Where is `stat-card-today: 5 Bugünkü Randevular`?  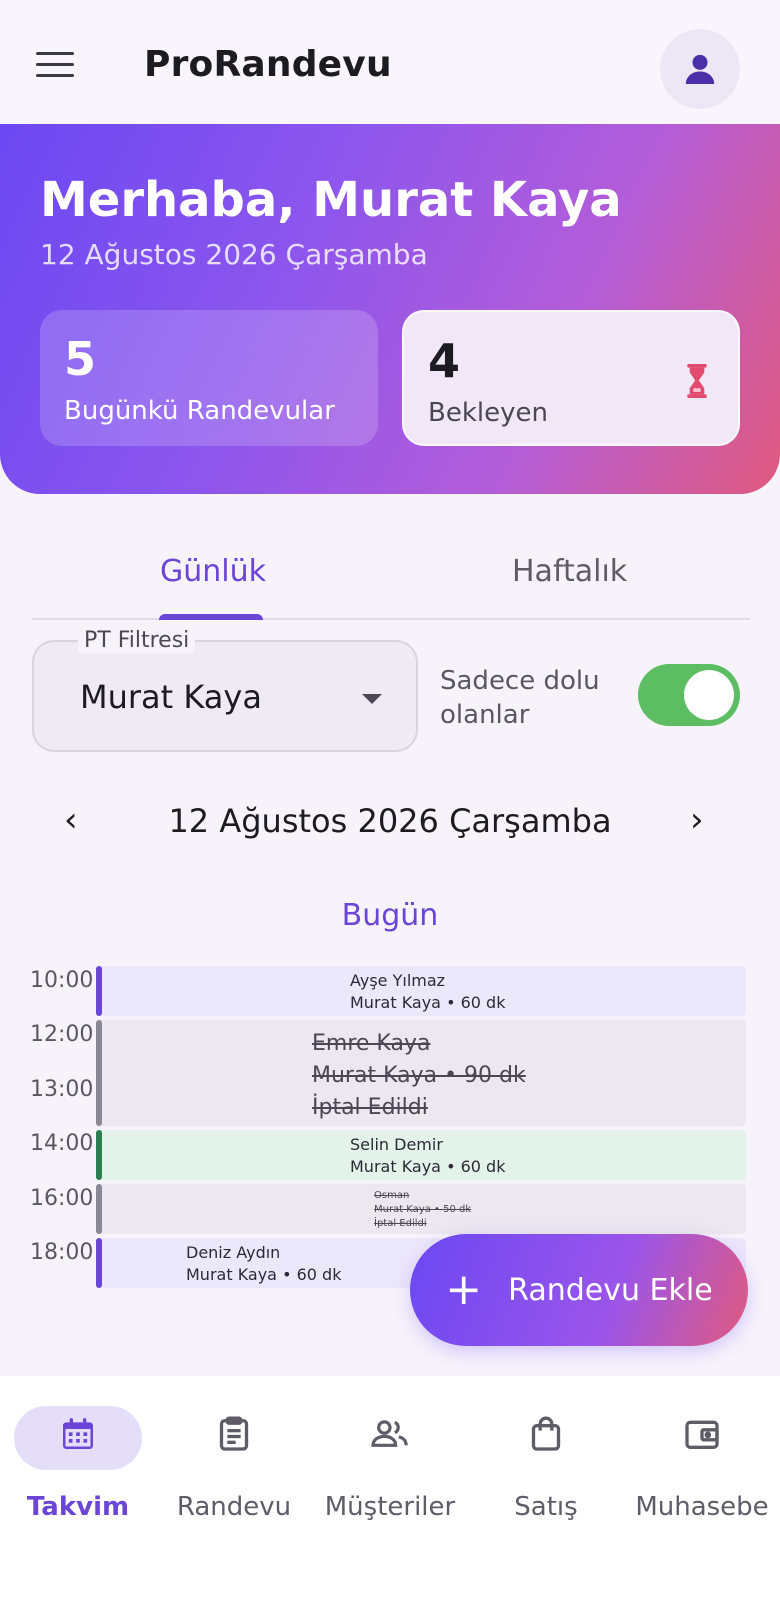
stat-card-today: 5 Bugünkü Randevular is located at coordinates (209, 378).